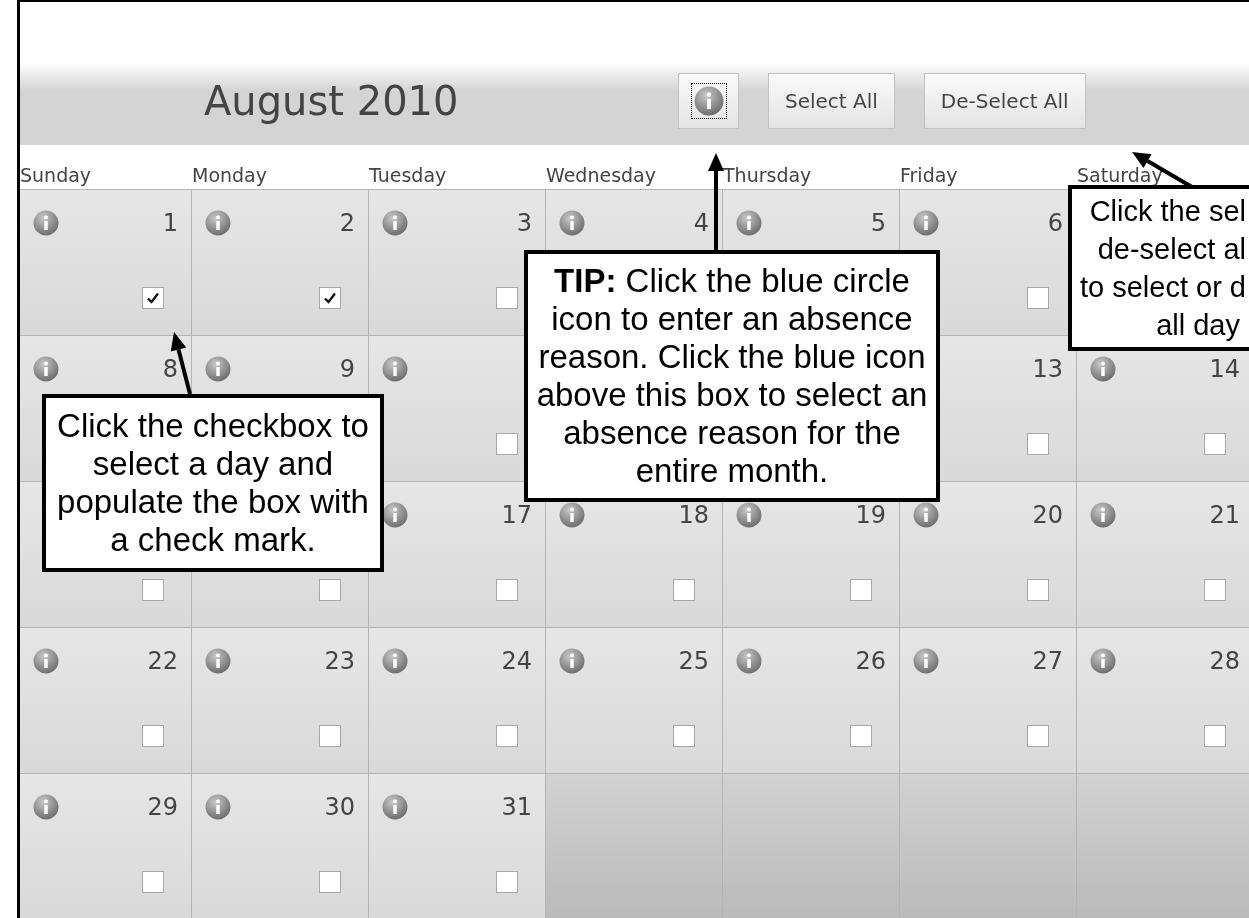 Image resolution: width=1249 pixels, height=918 pixels. I want to click on day-number: 21, so click(1224, 515).